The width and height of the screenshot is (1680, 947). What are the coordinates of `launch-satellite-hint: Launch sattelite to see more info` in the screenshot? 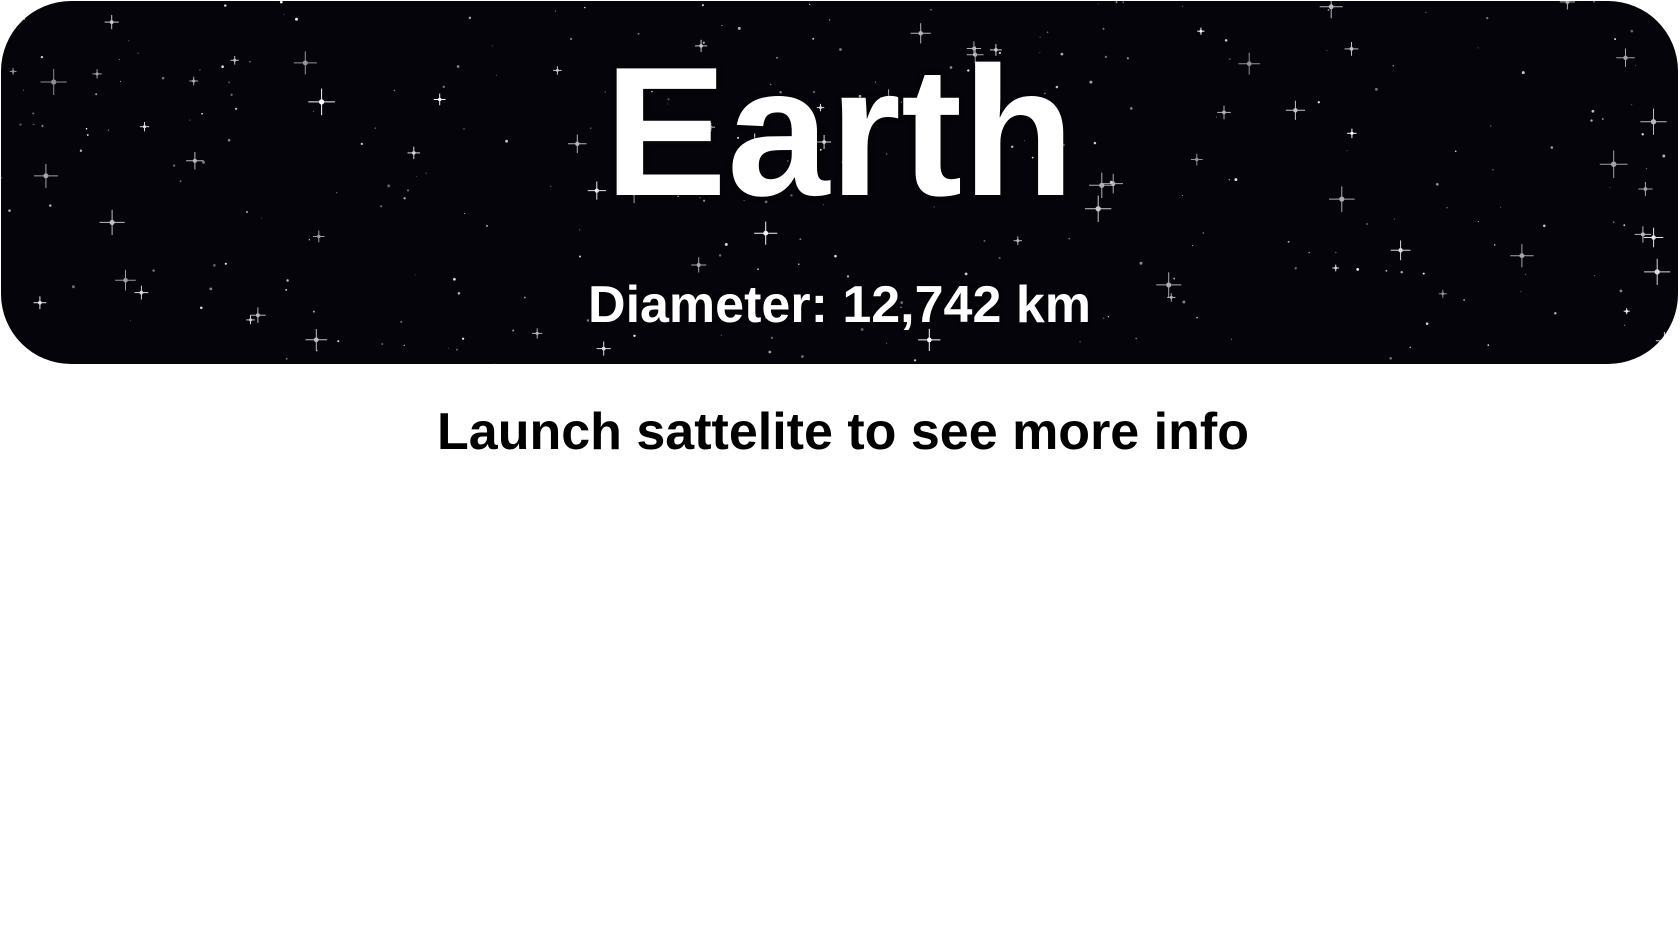 It's located at (843, 432).